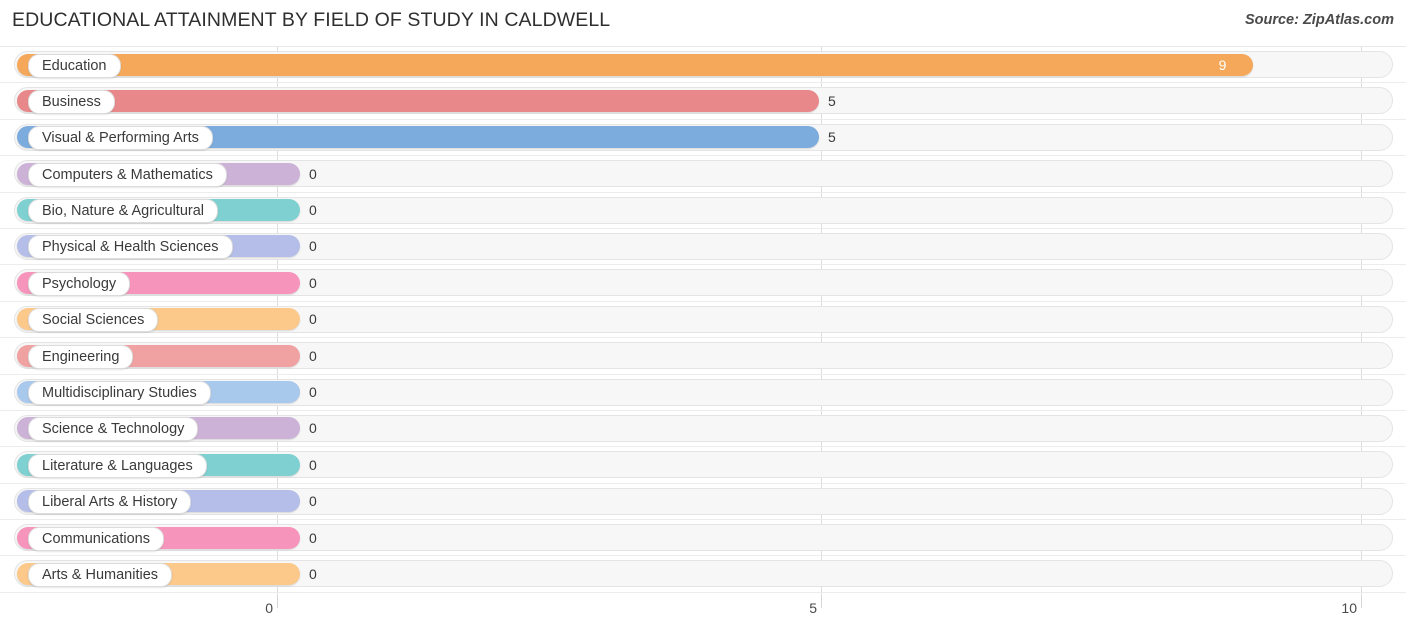  I want to click on bar-row: Education 9, so click(703, 65).